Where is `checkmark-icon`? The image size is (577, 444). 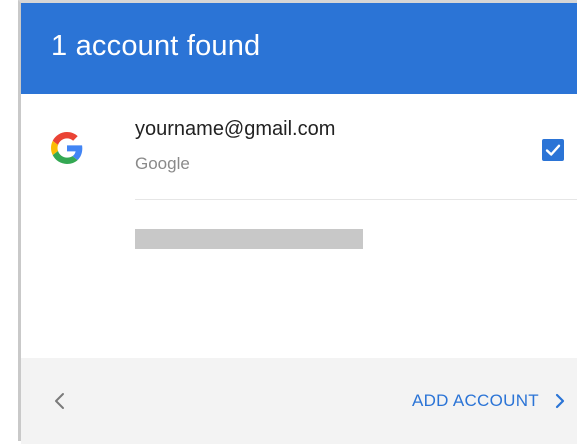
checkmark-icon is located at coordinates (553, 150).